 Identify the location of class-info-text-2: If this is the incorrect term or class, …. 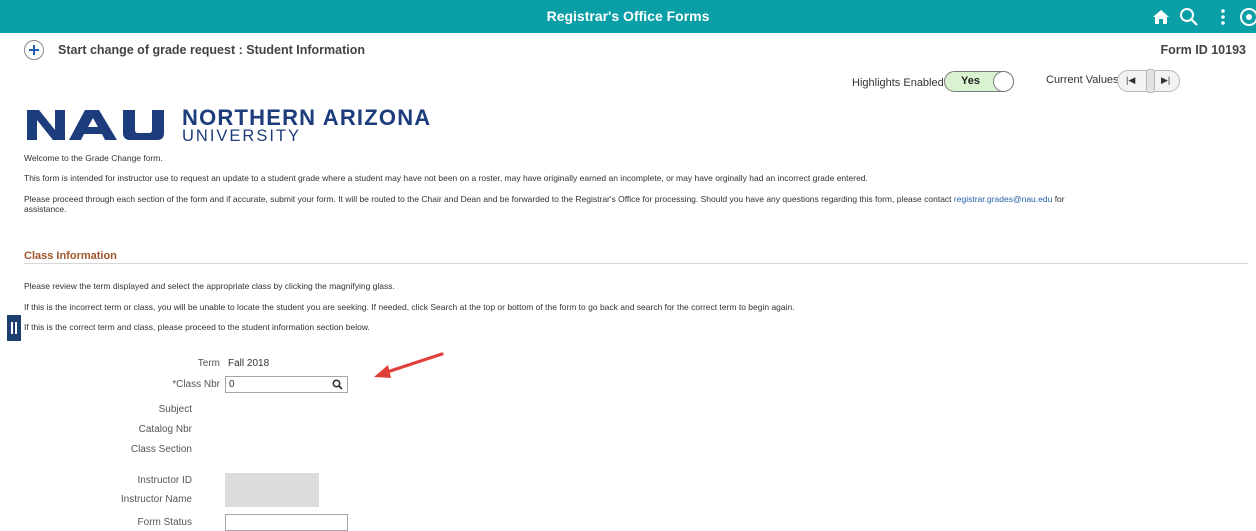
(409, 307).